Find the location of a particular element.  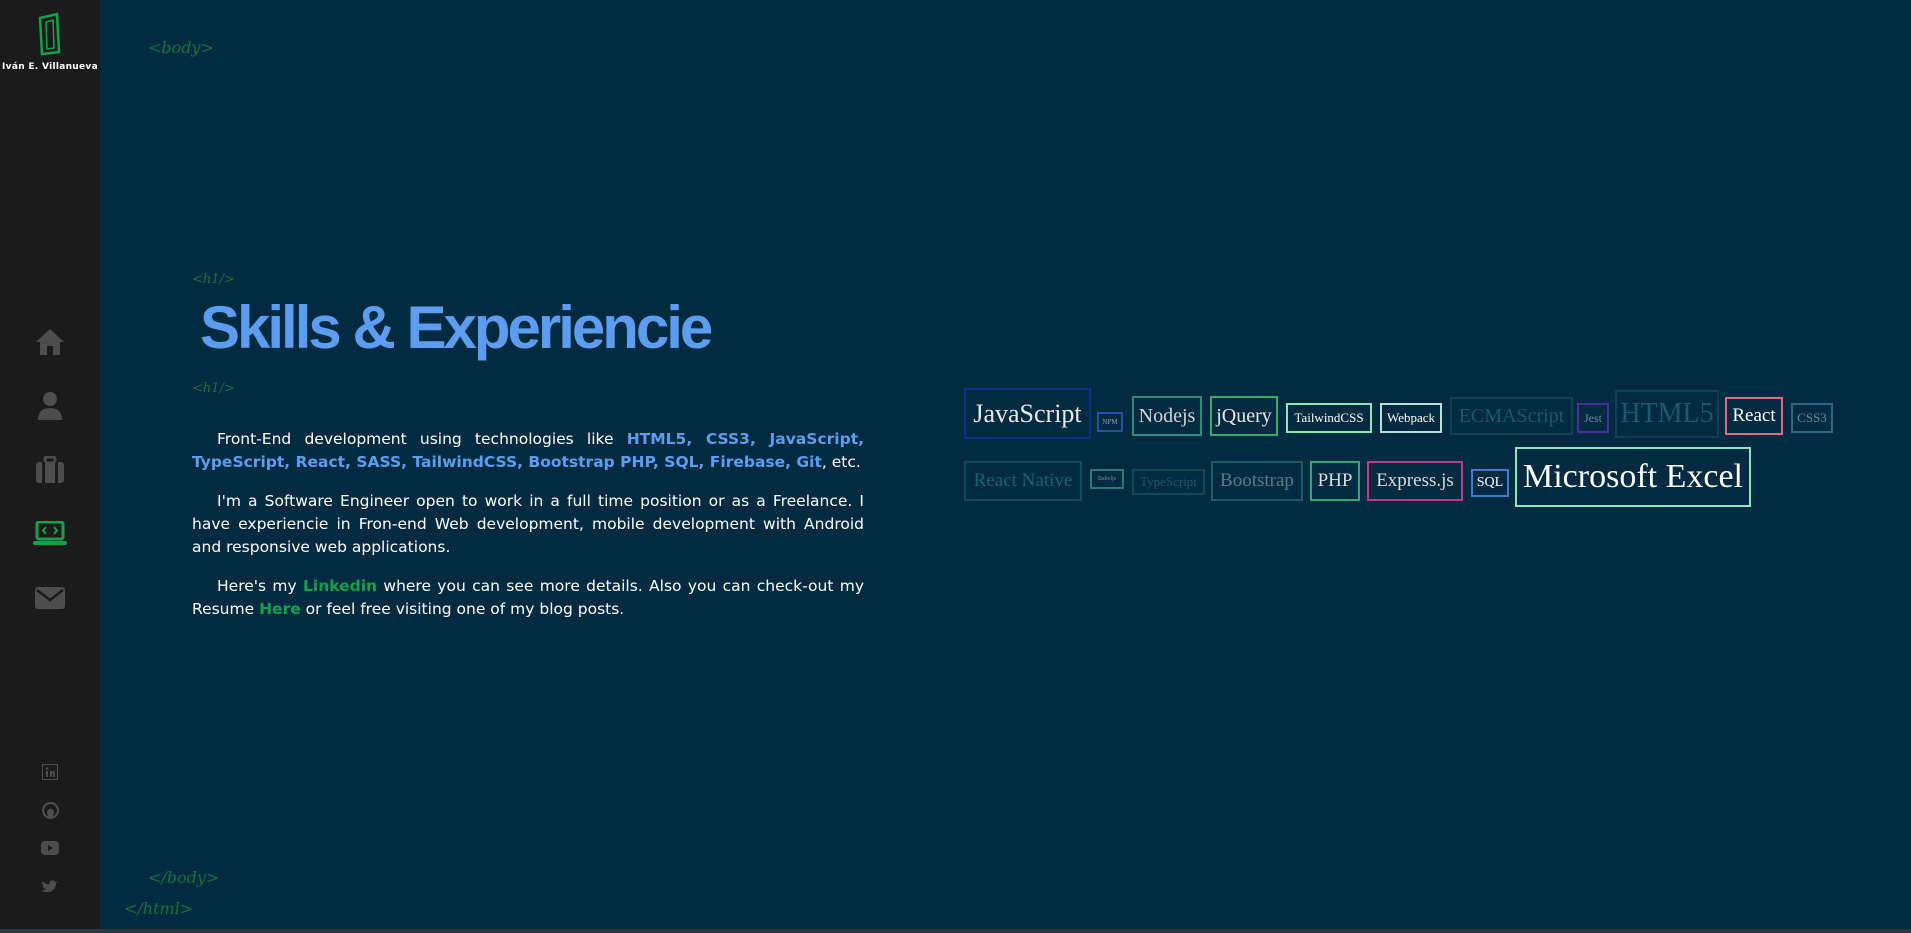

skill-tag-react: React is located at coordinates (1754, 416).